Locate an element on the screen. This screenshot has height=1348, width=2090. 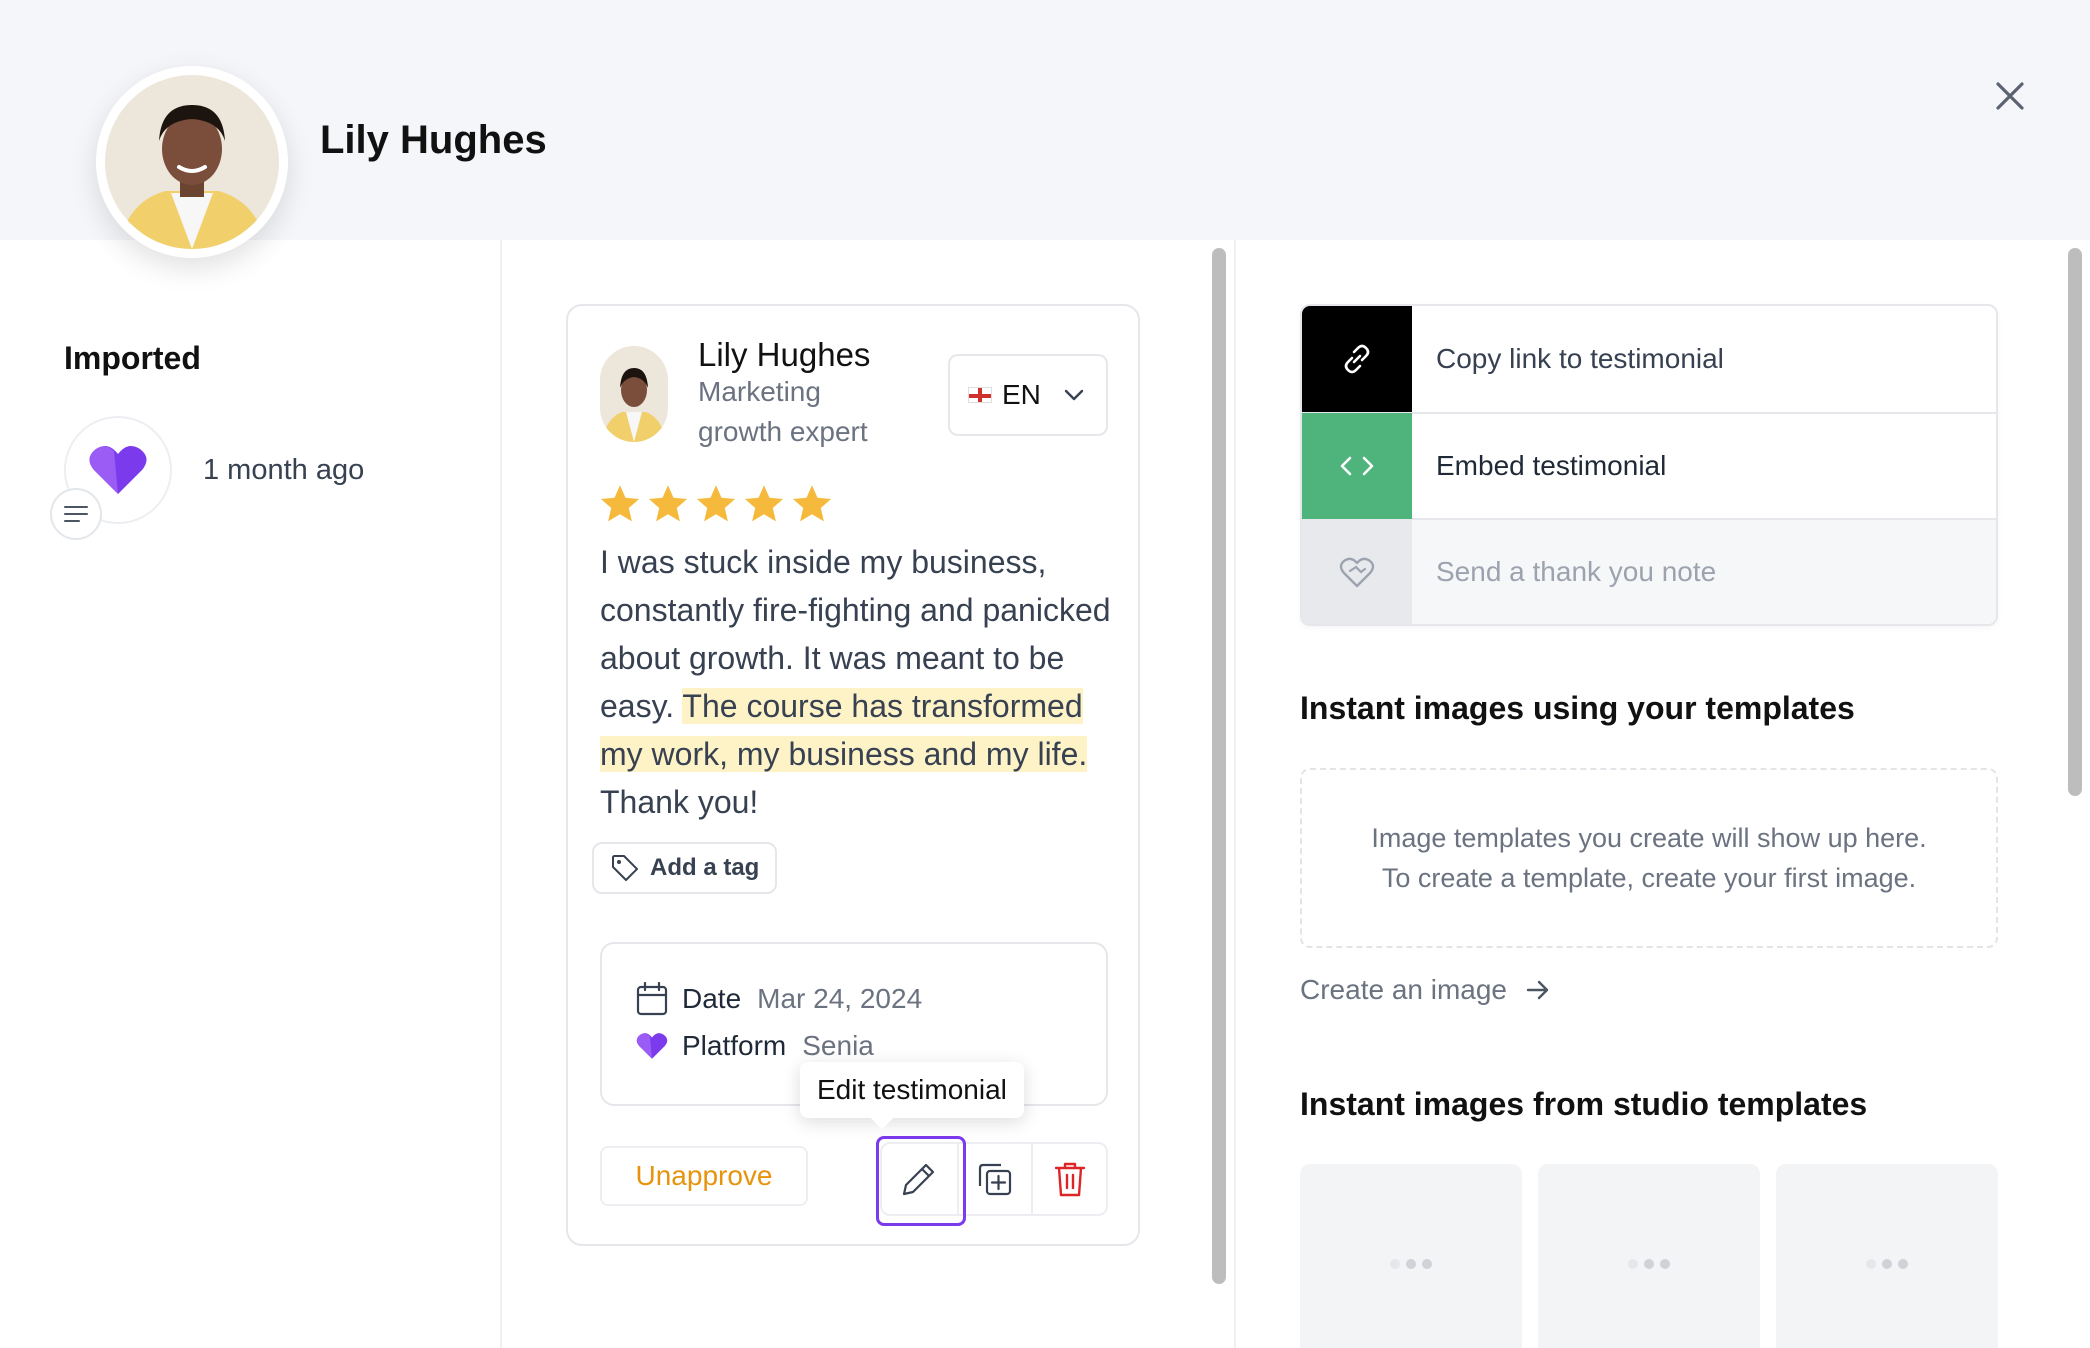
copy-link-action: Copy link to testimonial is located at coordinates (1649, 359).